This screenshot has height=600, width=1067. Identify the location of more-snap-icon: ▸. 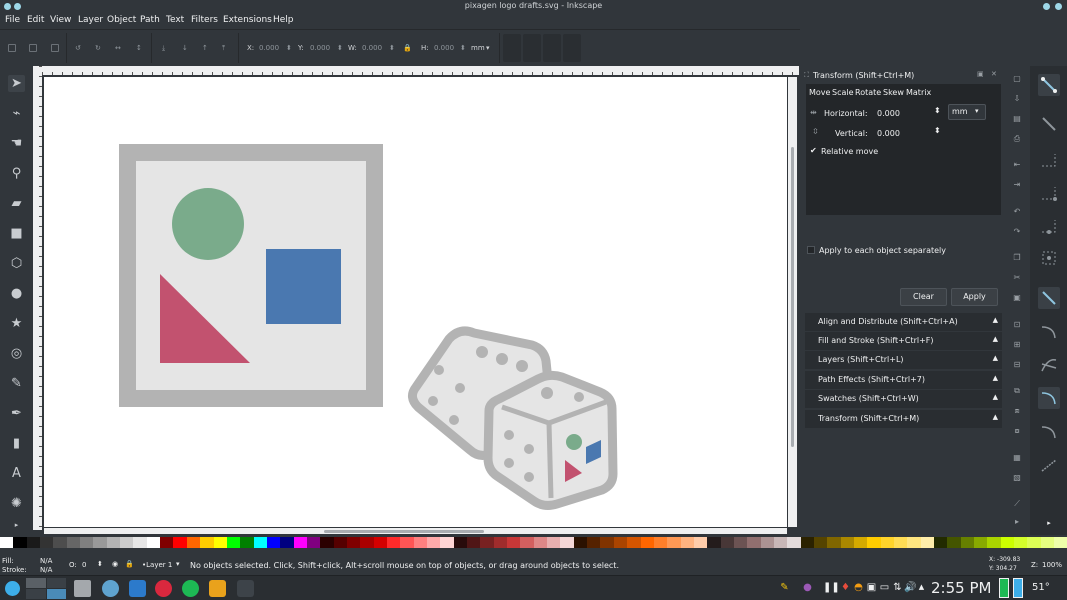
(1049, 523).